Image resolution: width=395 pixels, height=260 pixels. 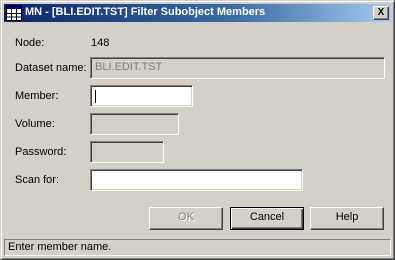 What do you see at coordinates (35, 124) in the screenshot?
I see `volume-label: Volume:` at bounding box center [35, 124].